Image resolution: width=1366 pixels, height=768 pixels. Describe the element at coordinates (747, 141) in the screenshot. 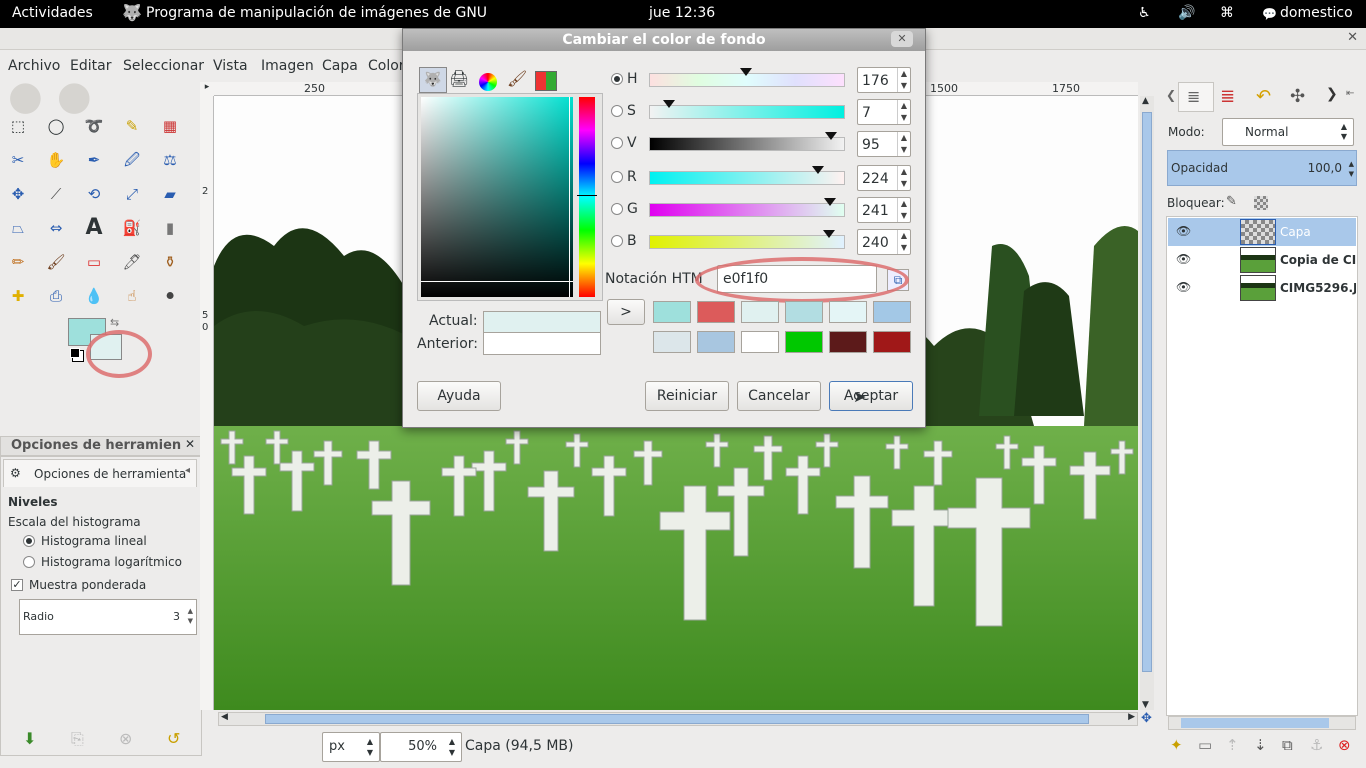

I see `channel-slider-v` at that location.